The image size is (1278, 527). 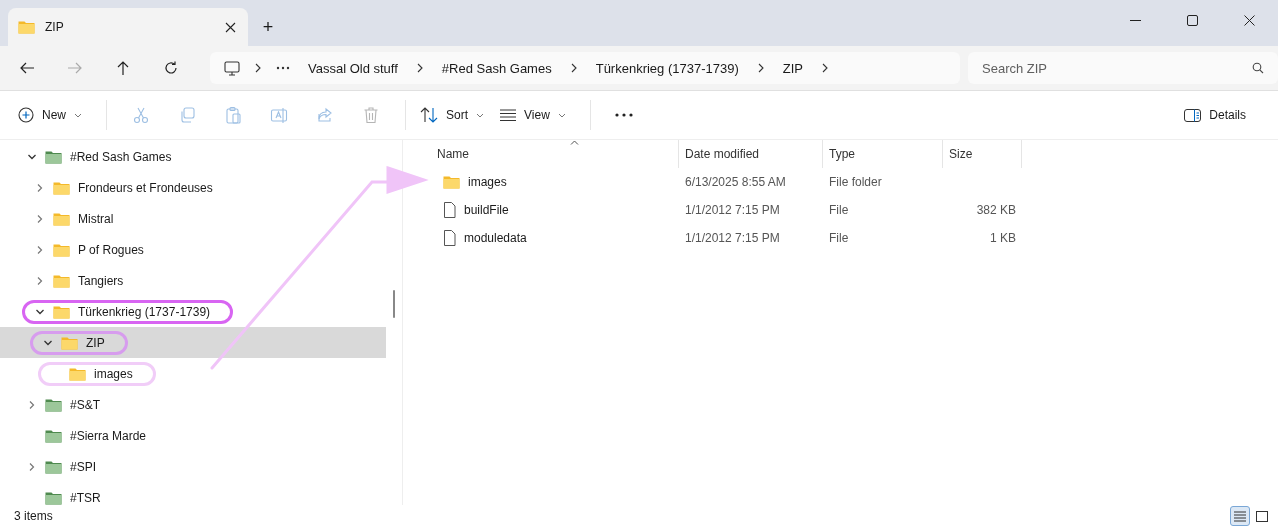 What do you see at coordinates (429, 115) in the screenshot?
I see `sort-icon` at bounding box center [429, 115].